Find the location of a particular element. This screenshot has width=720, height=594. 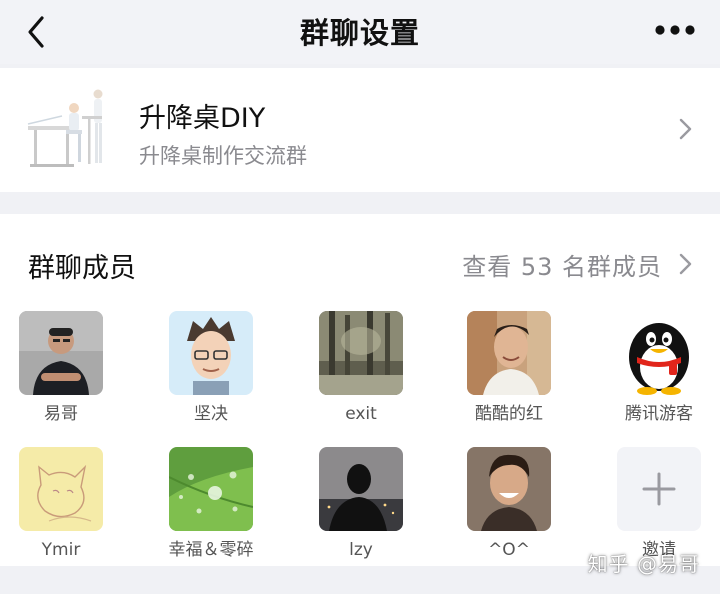

group-name: 升降桌DIY is located at coordinates (202, 118).